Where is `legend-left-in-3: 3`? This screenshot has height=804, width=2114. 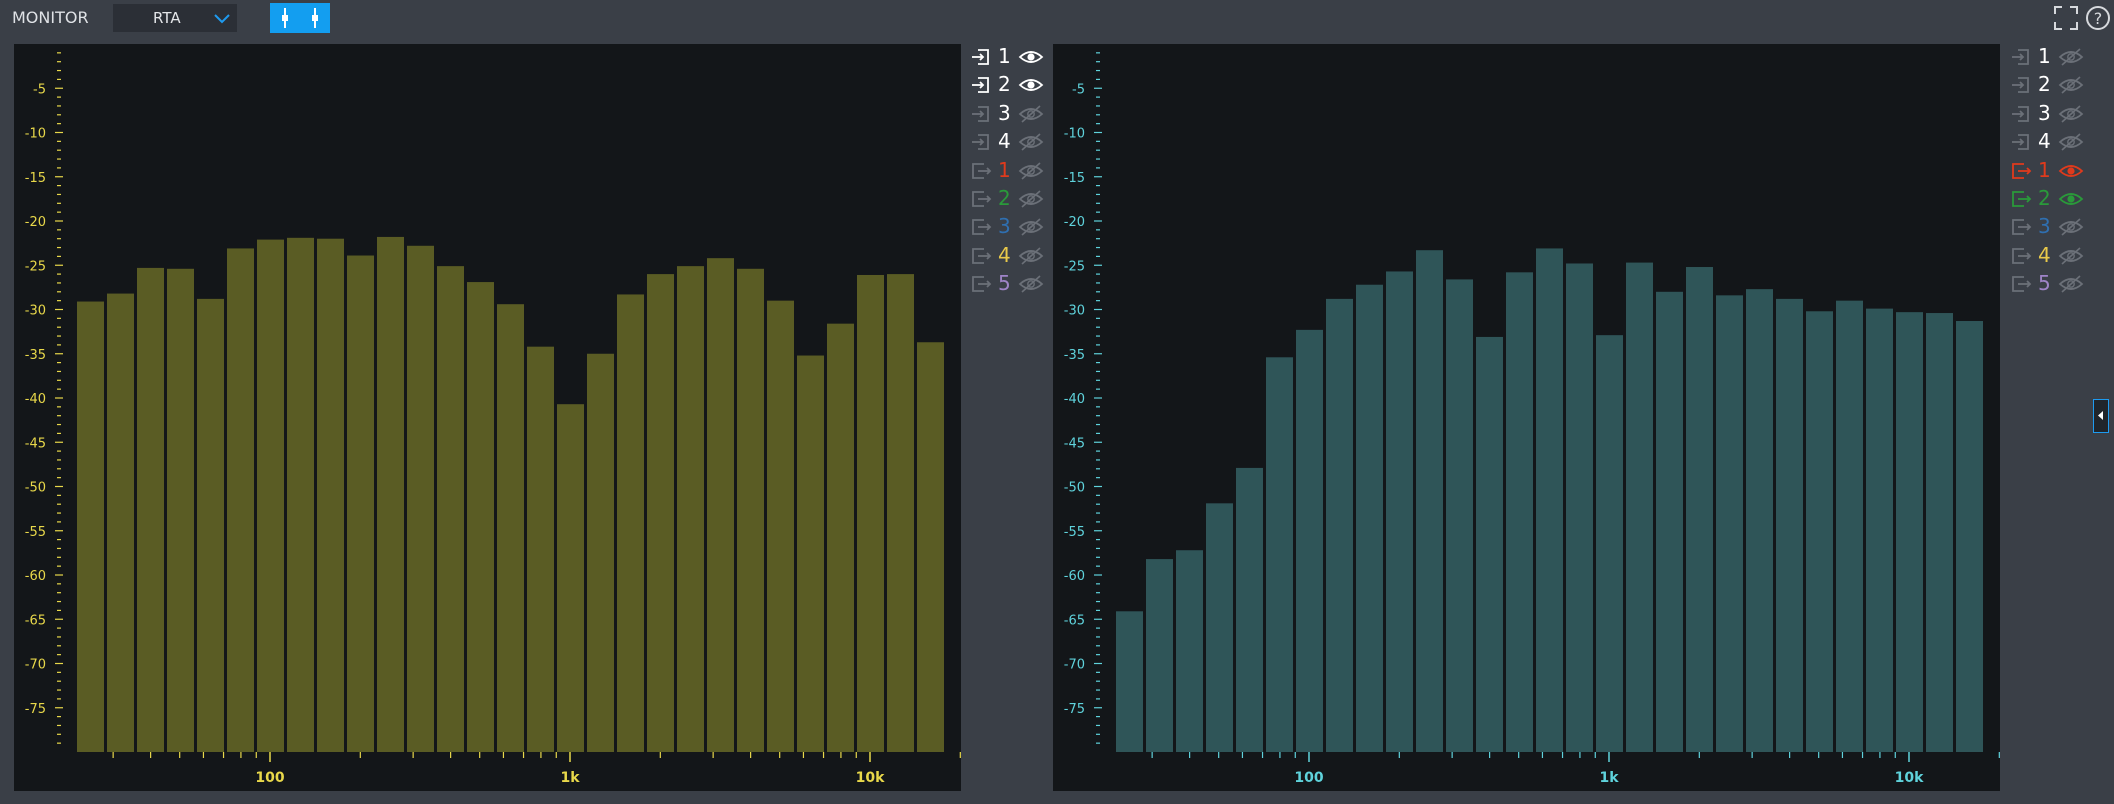 legend-left-in-3: 3 is located at coordinates (1015, 115).